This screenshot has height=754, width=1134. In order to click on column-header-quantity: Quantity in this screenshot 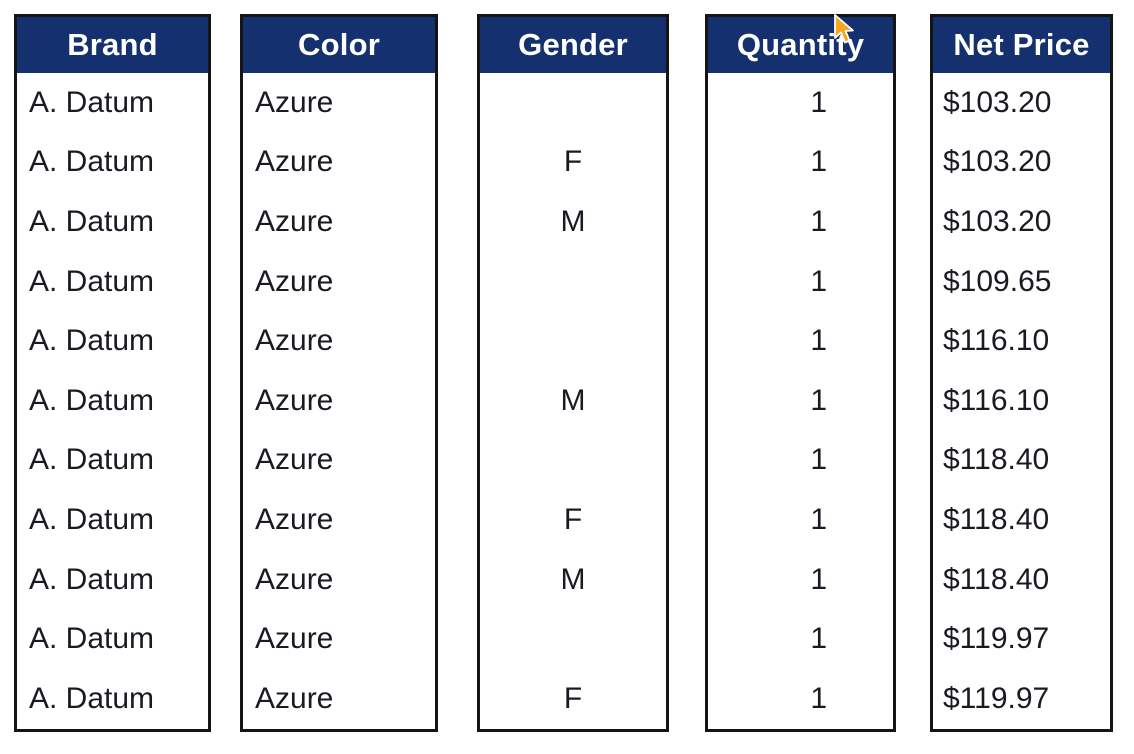, I will do `click(800, 45)`.